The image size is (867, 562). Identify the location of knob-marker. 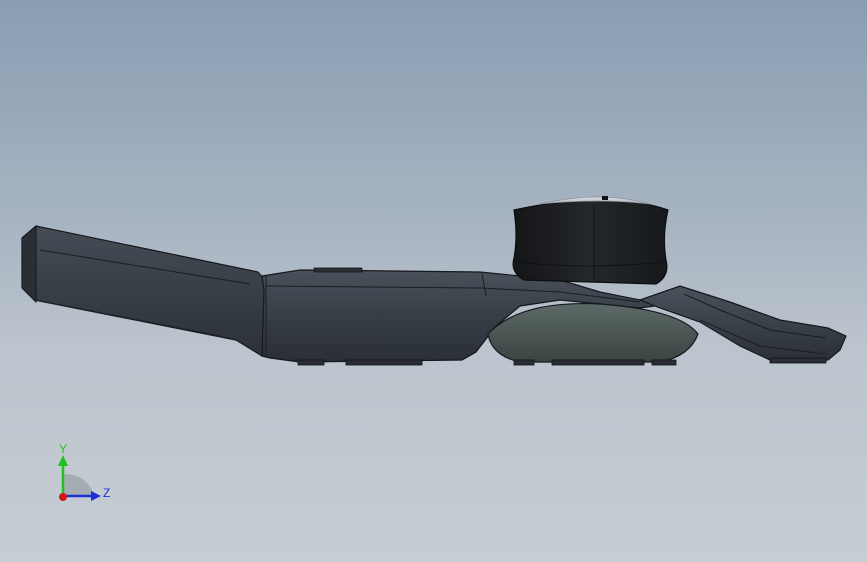
(605, 198).